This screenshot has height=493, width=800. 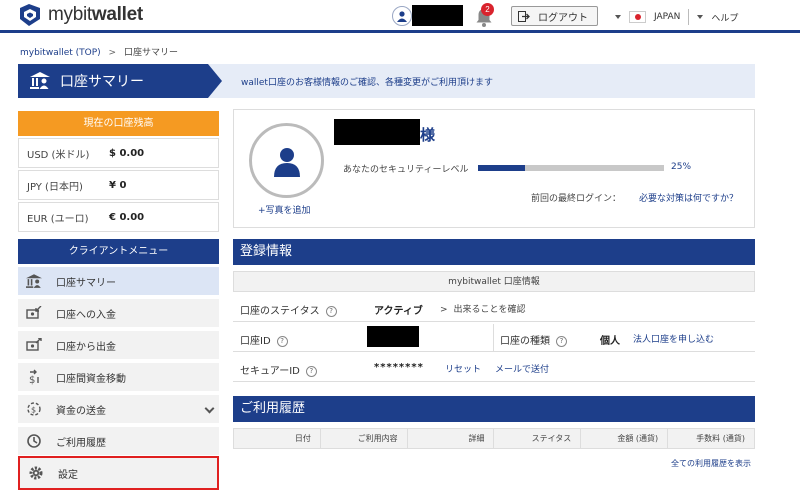 What do you see at coordinates (86, 347) in the screenshot?
I see `sidebar-item-label: 口座から出金` at bounding box center [86, 347].